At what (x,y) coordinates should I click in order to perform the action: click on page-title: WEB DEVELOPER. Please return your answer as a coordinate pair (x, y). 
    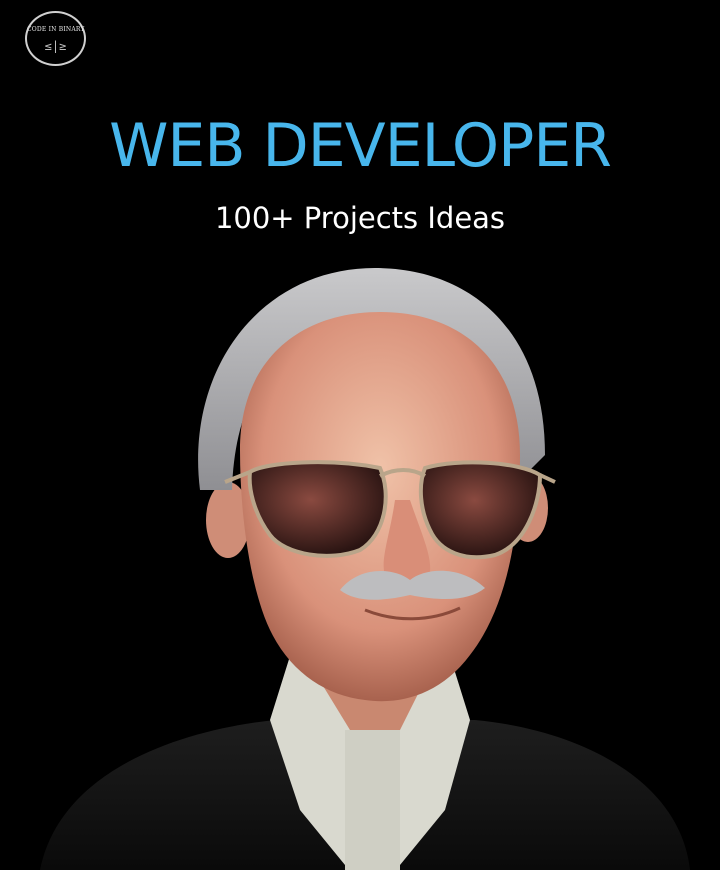
    Looking at the image, I should click on (360, 146).